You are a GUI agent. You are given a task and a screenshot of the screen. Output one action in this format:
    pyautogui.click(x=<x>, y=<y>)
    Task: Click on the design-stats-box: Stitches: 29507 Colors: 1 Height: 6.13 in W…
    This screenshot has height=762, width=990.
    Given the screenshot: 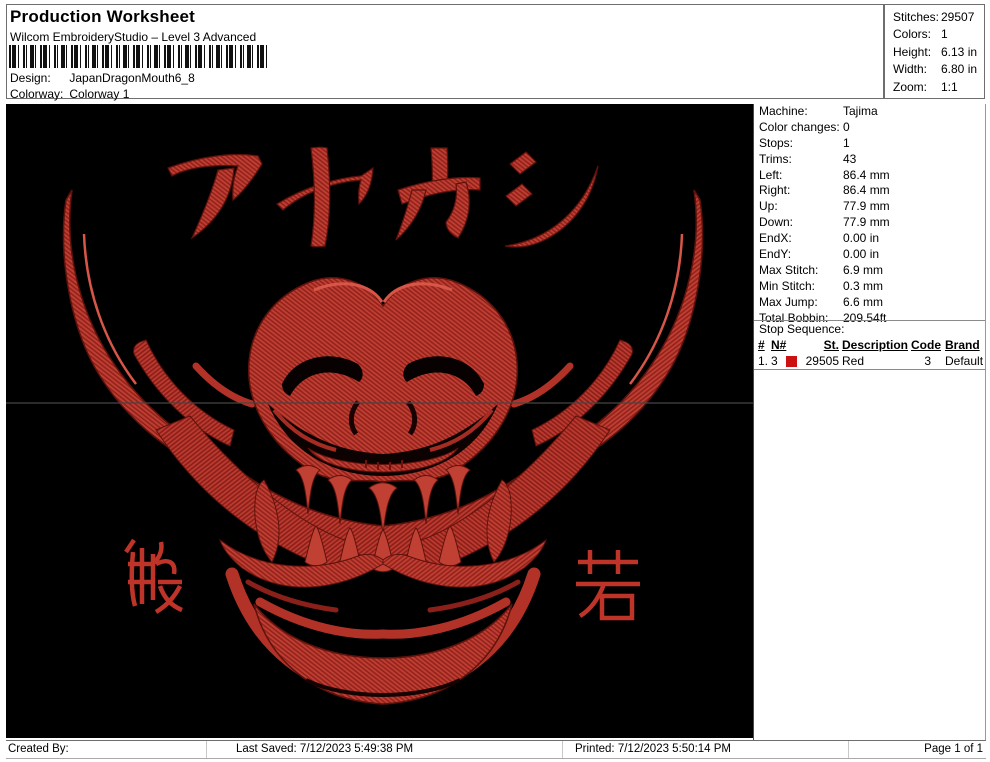 What is the action you would take?
    pyautogui.click(x=934, y=51)
    